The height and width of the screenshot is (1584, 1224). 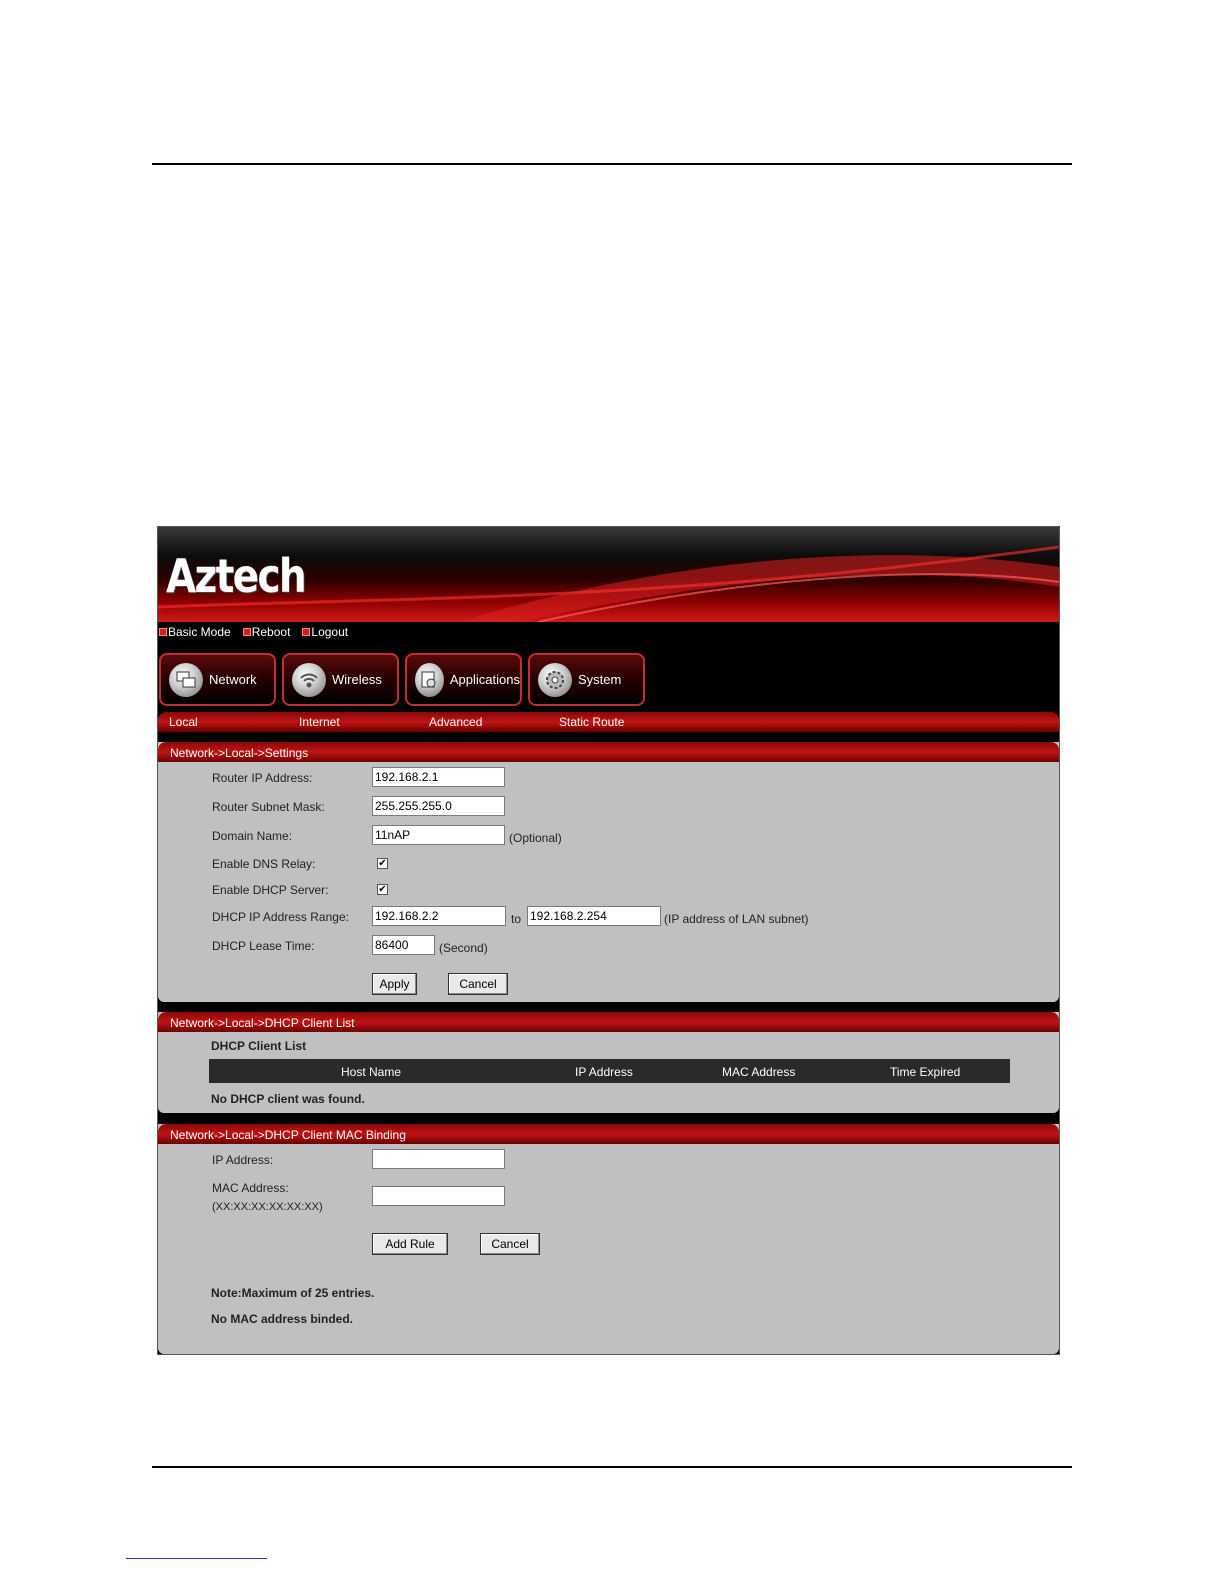 What do you see at coordinates (250, 1188) in the screenshot?
I see `binding-mac-label: MAC Address:` at bounding box center [250, 1188].